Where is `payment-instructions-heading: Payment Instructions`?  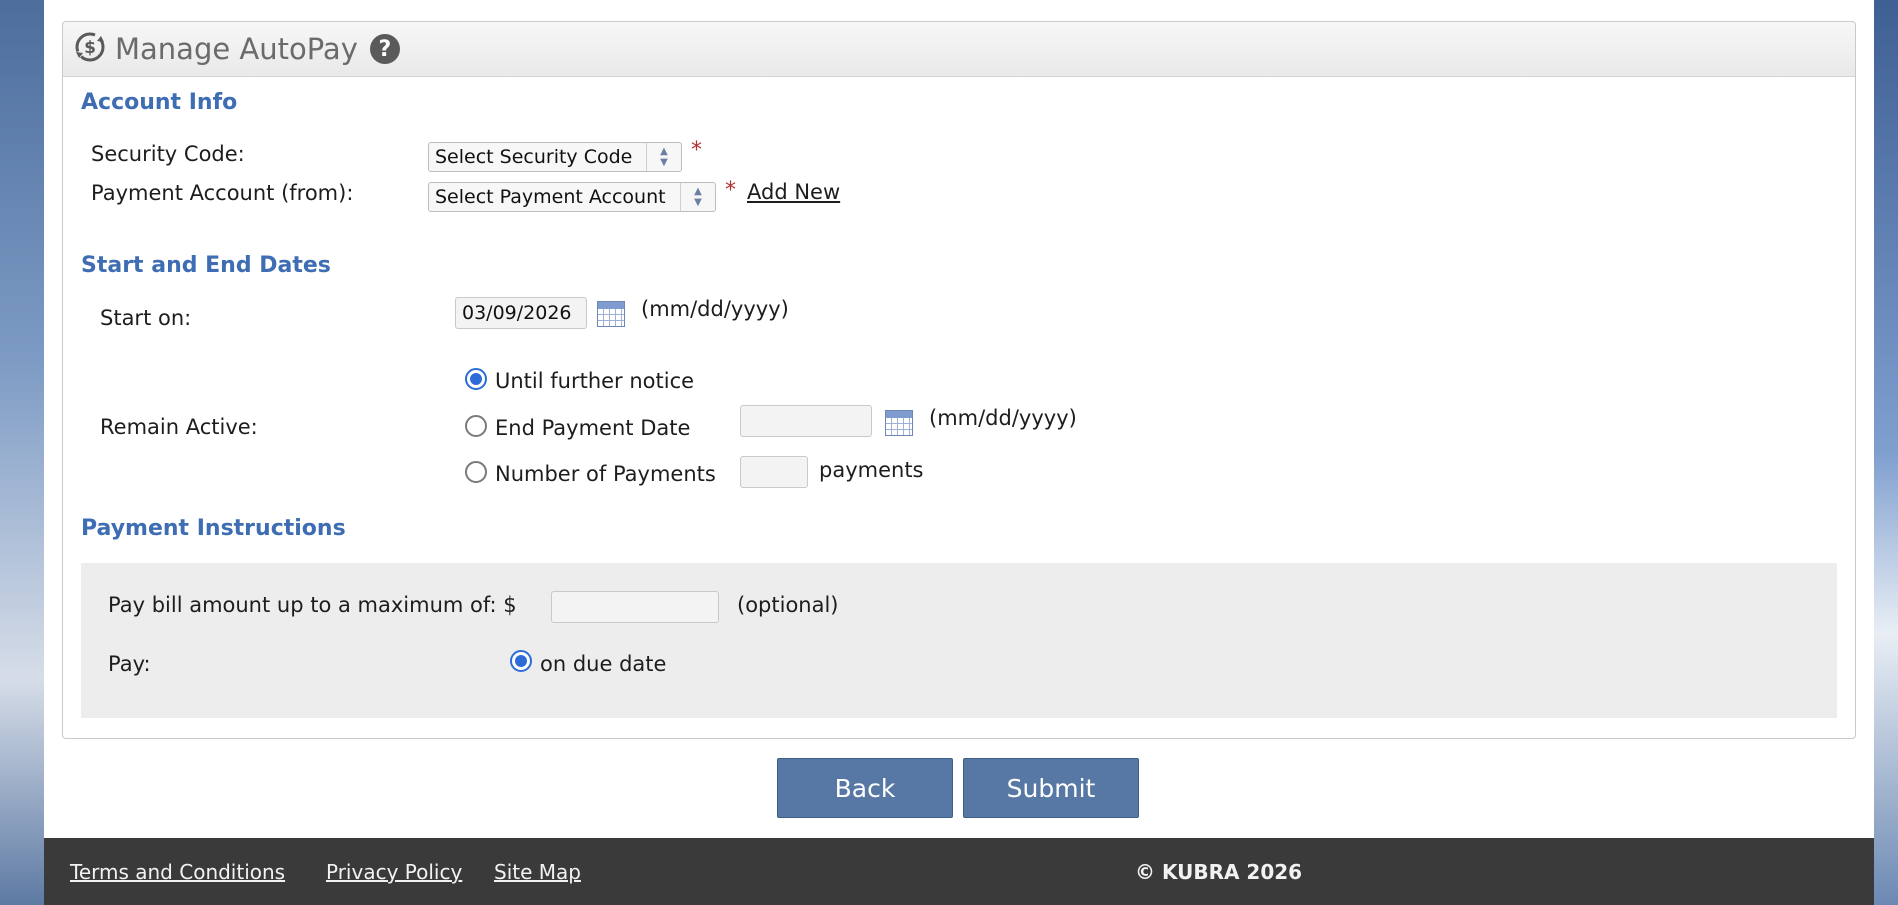 payment-instructions-heading: Payment Instructions is located at coordinates (213, 528).